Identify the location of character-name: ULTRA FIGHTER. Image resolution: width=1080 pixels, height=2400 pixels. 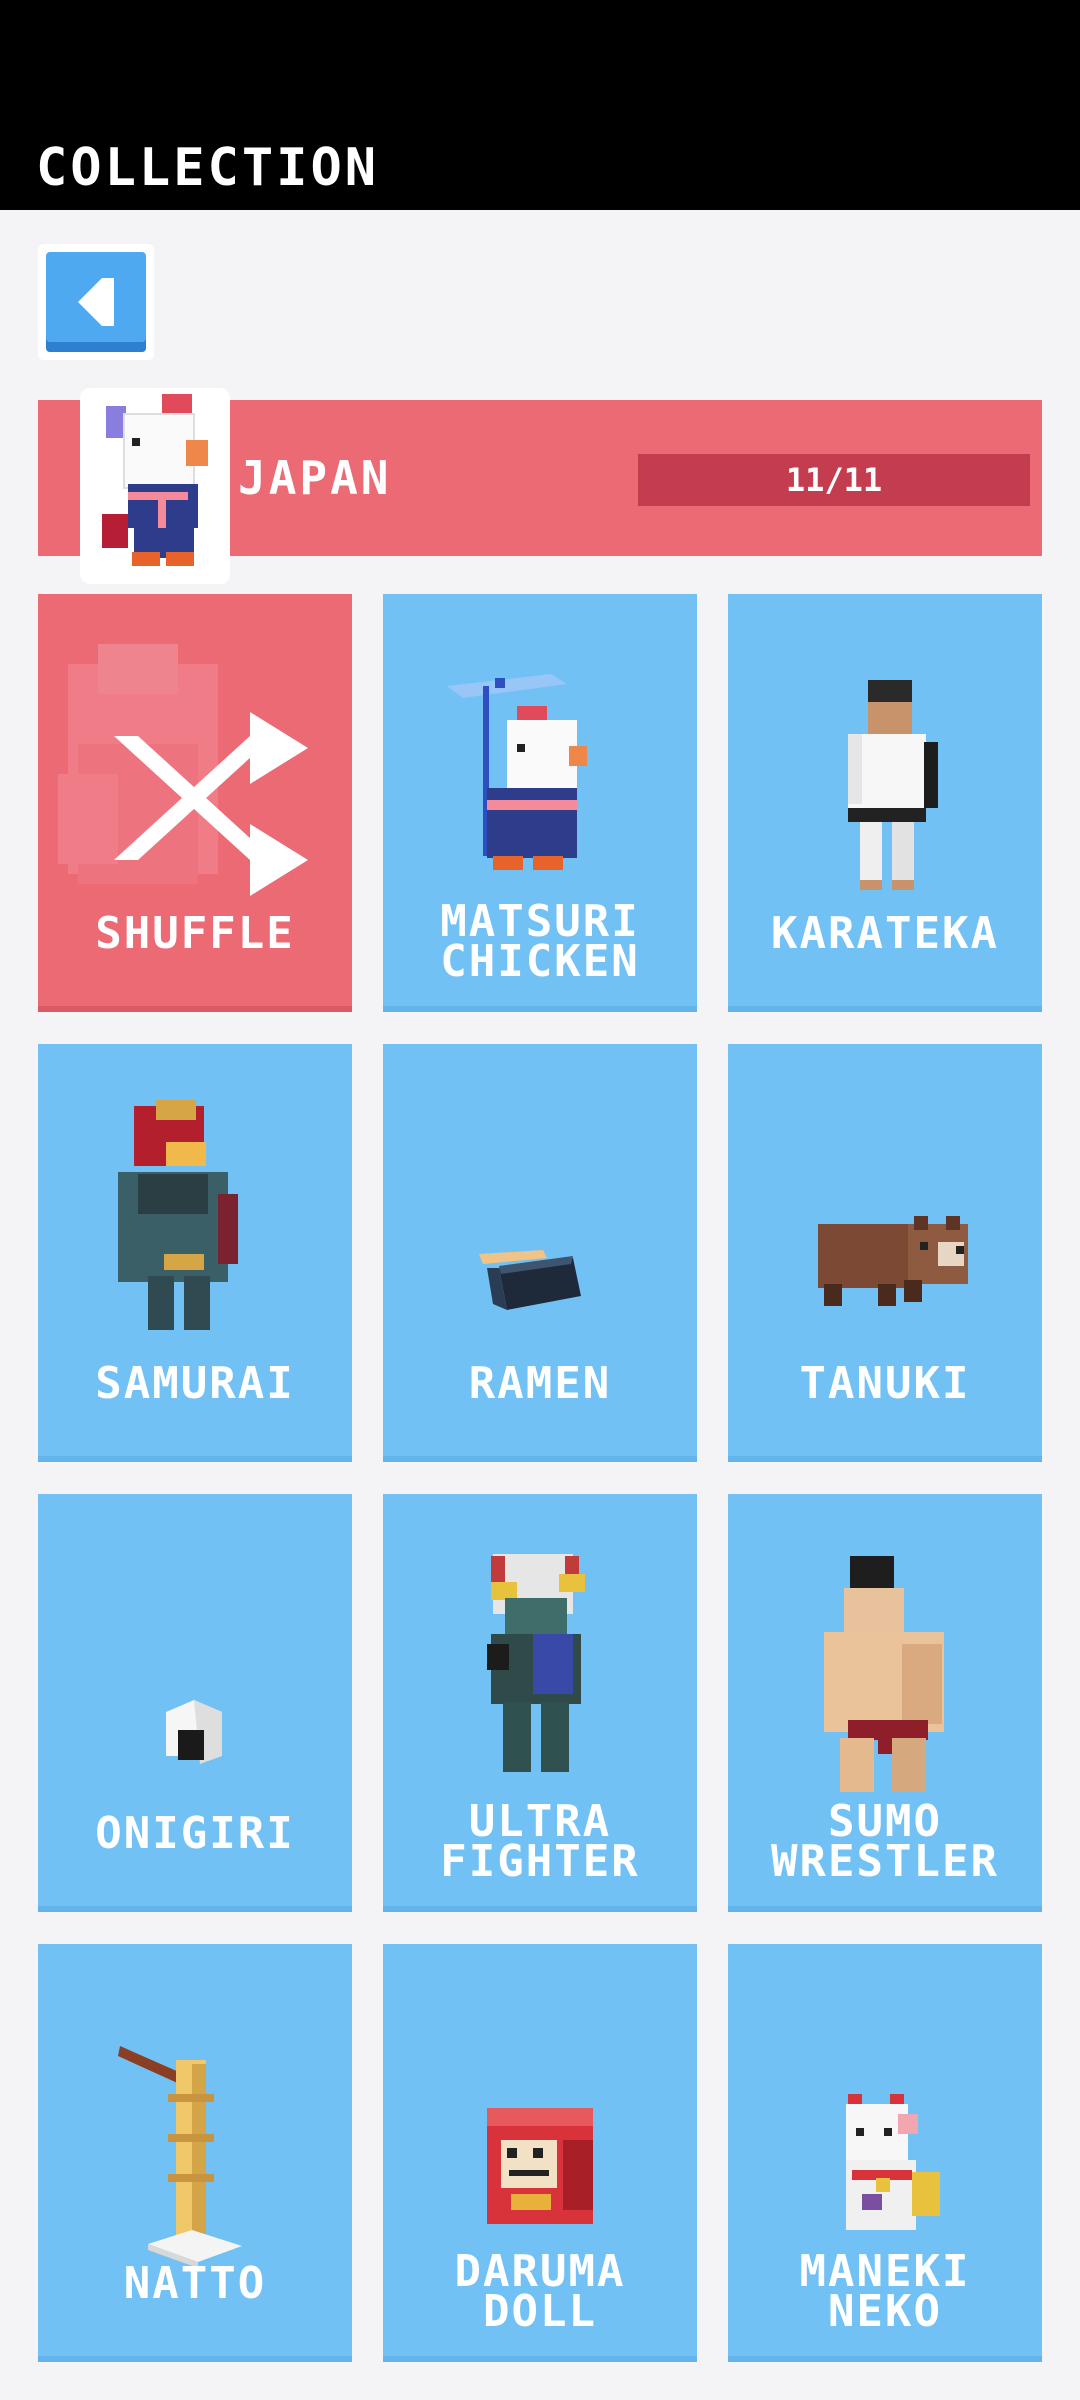
(540, 1841).